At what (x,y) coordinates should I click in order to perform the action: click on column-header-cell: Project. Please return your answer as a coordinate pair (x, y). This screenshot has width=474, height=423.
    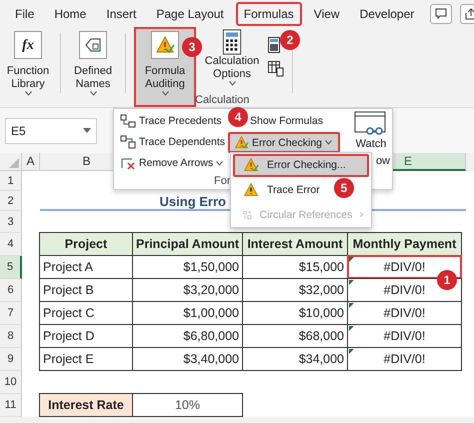
    Looking at the image, I should click on (86, 244).